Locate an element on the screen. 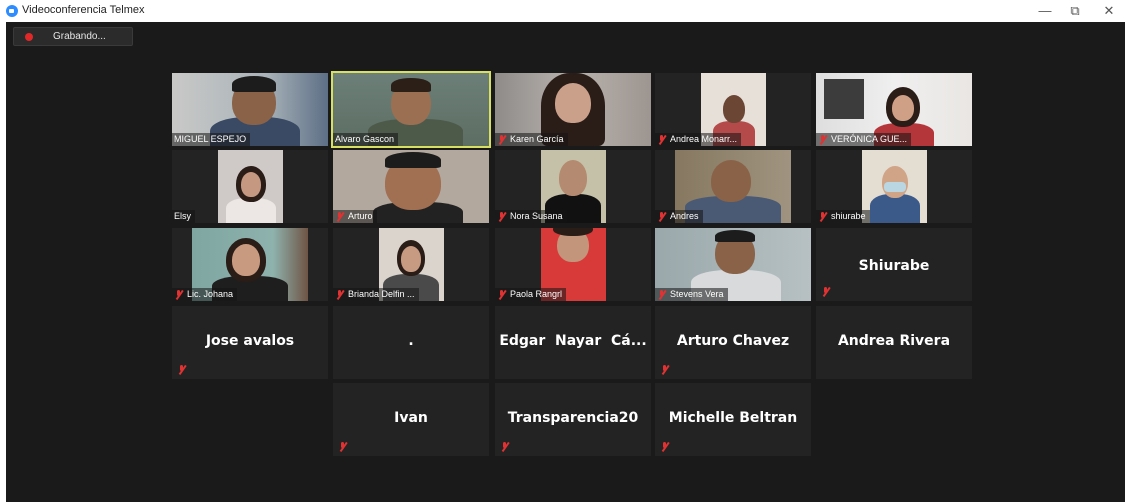 The image size is (1125, 502). participant-name-label: Alvaro Gascon is located at coordinates (366, 139).